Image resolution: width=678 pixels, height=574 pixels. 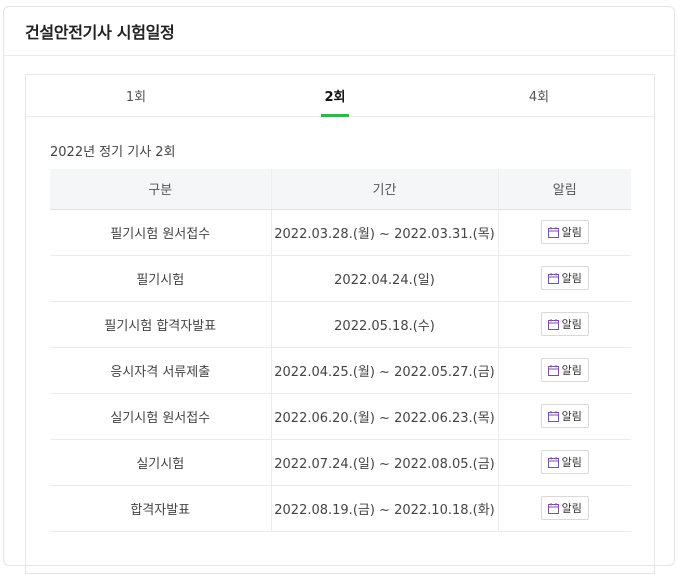 What do you see at coordinates (384, 416) in the screenshot?
I see `row-period: 2022.06.20.(월) ~ 2022.06.23.(목)` at bounding box center [384, 416].